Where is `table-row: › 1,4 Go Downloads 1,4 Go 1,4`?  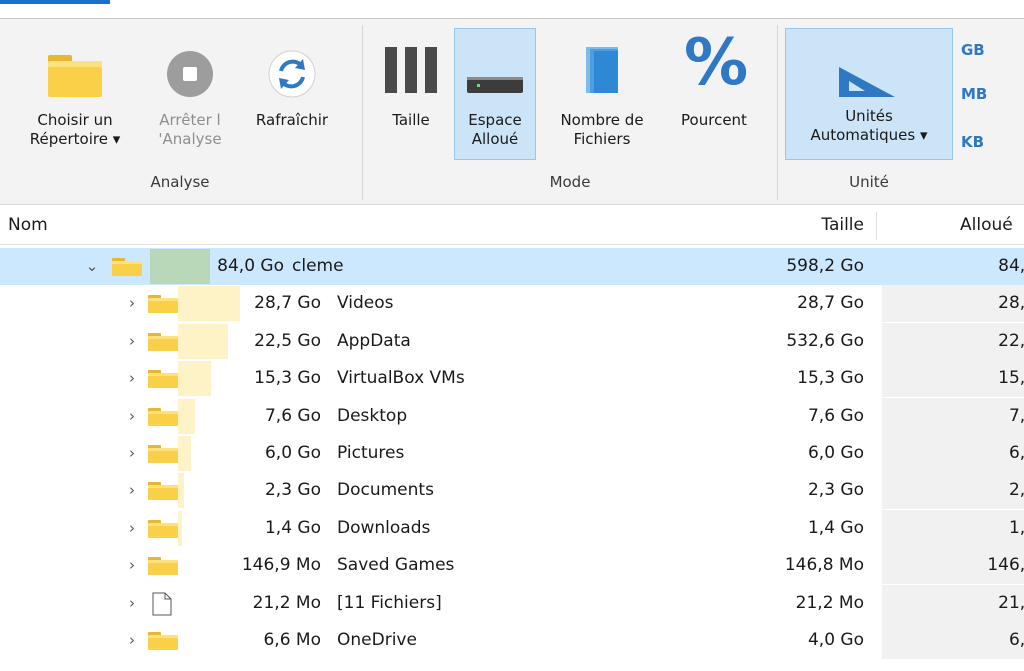
table-row: › 1,4 Go Downloads 1,4 Go 1,4 is located at coordinates (512, 528).